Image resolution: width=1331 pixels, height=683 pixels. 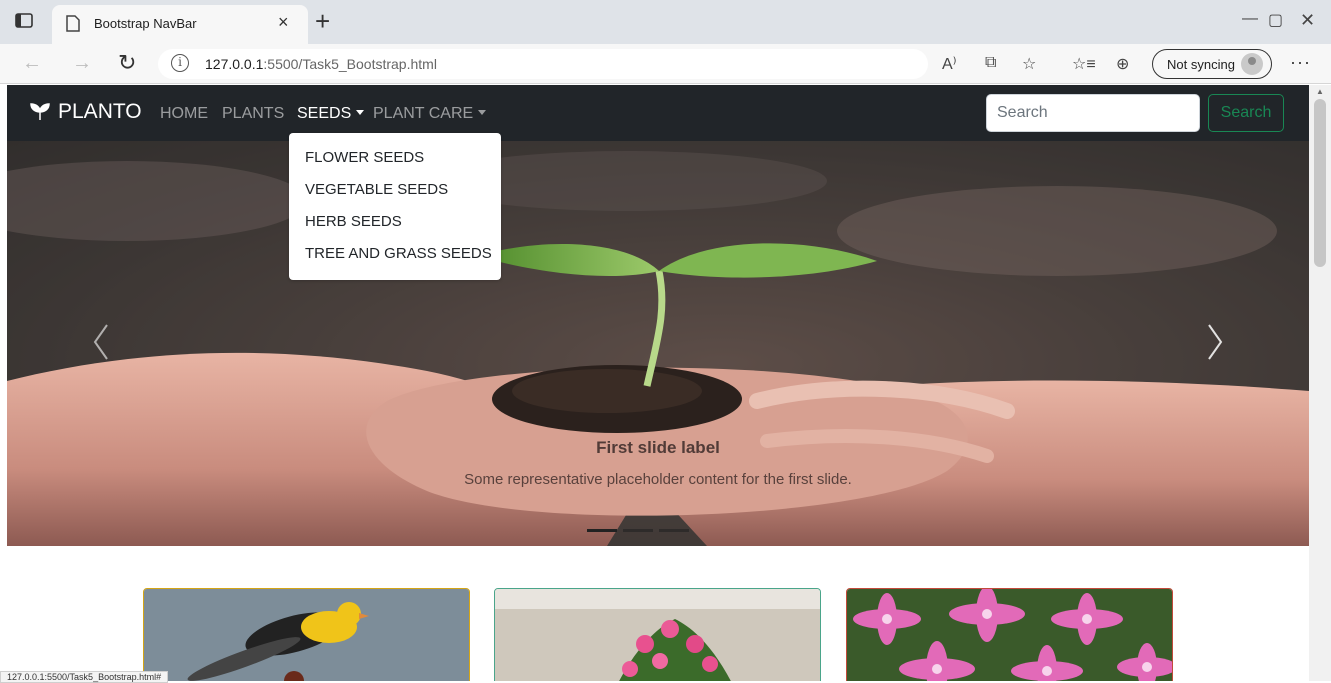 I want to click on brand-link: PLANTO, so click(x=86, y=112).